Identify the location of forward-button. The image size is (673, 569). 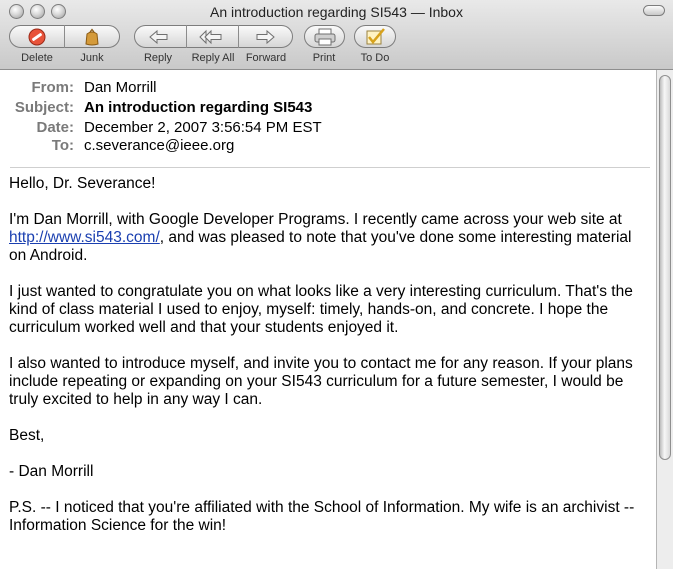
(265, 36).